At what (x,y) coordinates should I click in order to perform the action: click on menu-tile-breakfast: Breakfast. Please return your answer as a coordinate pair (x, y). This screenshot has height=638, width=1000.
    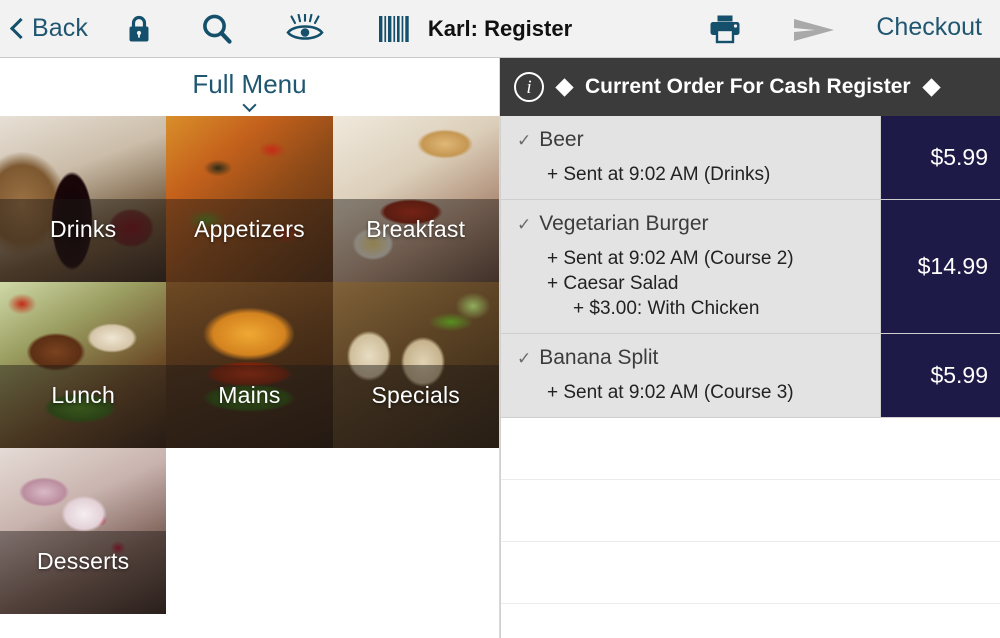
    Looking at the image, I should click on (415, 199).